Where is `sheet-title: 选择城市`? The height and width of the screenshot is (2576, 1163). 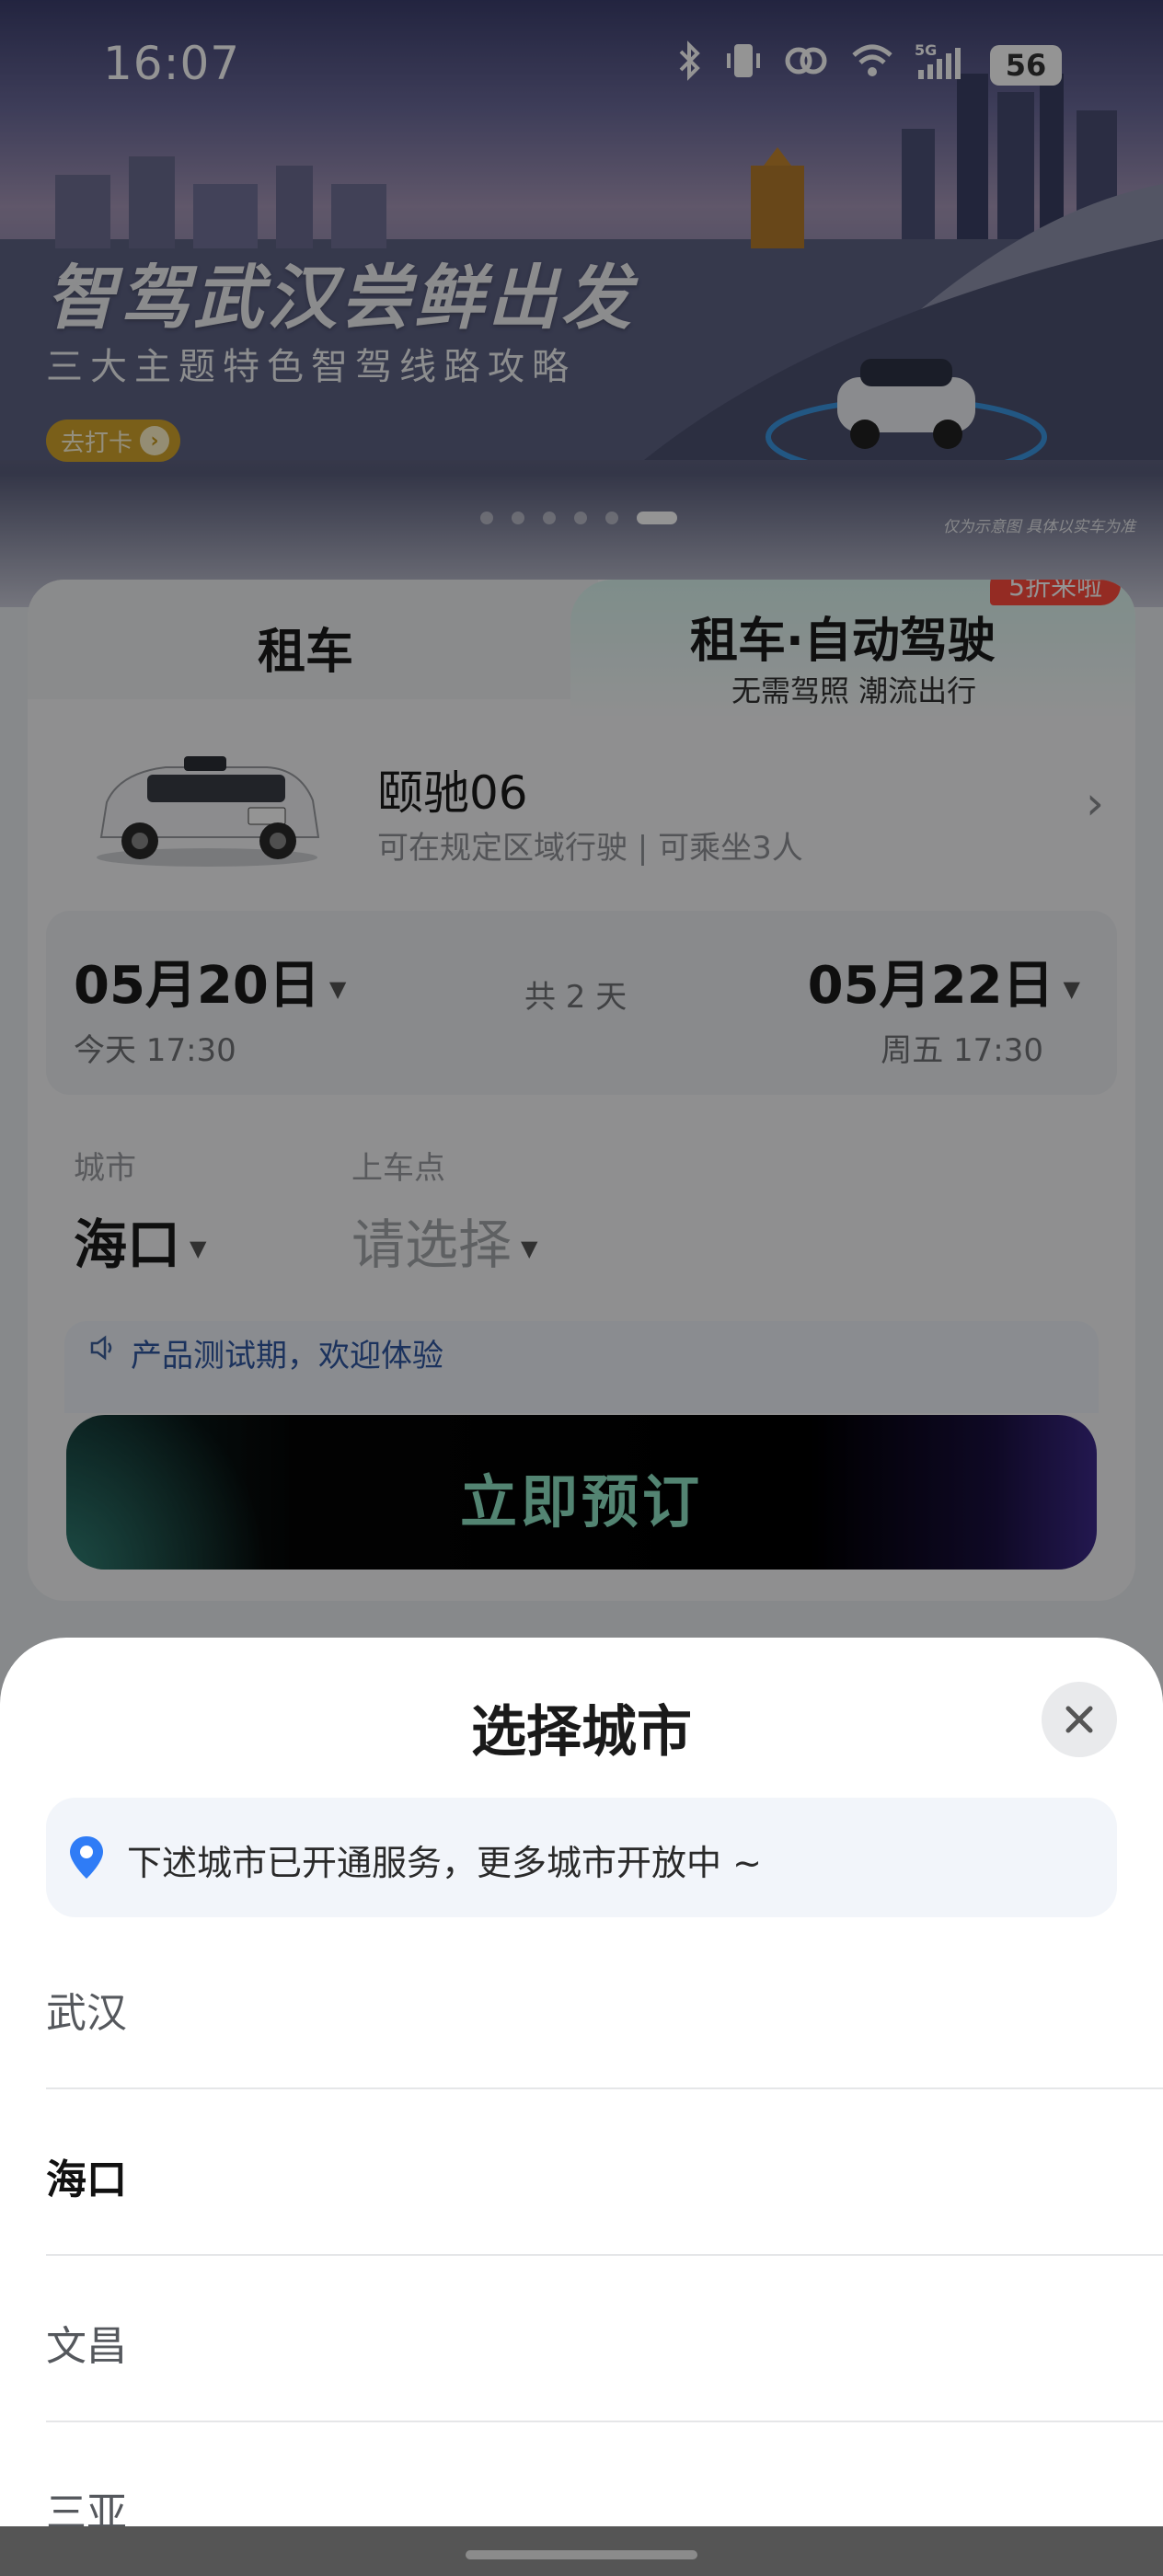
sheet-title: 选择城市 is located at coordinates (581, 1732).